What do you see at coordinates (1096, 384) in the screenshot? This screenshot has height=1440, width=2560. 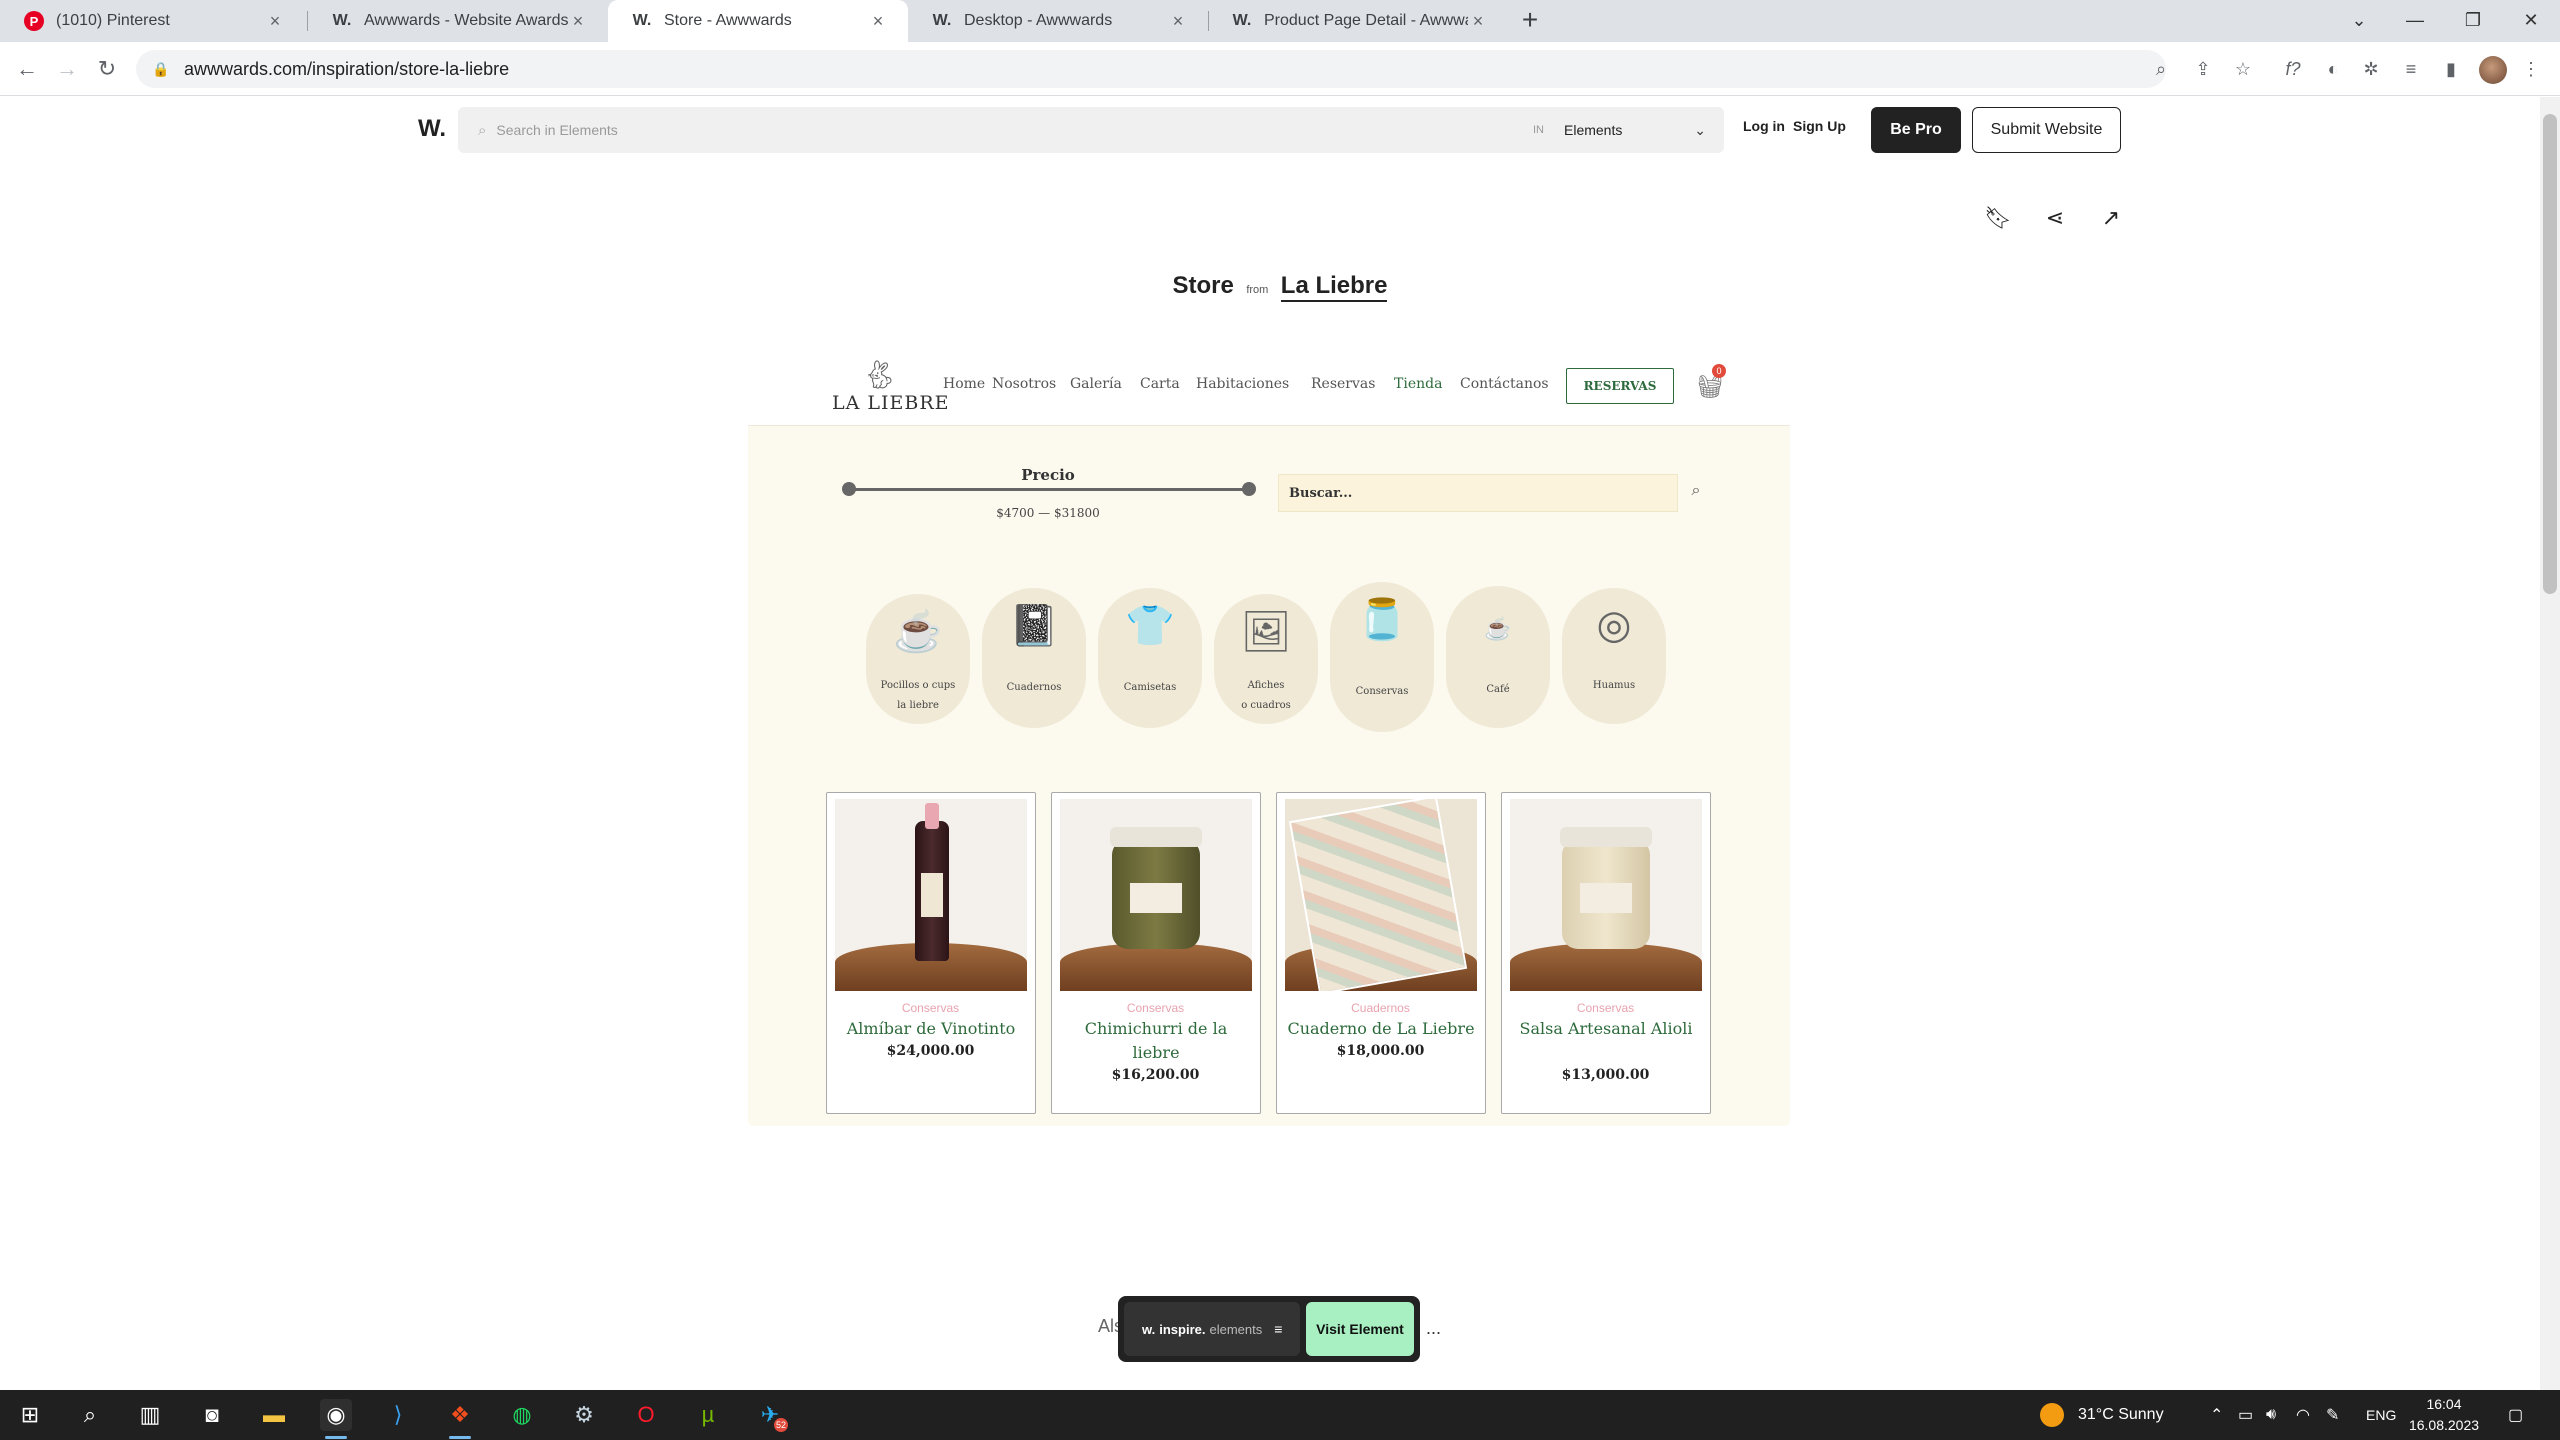 I see `nav-galeria: Galería` at bounding box center [1096, 384].